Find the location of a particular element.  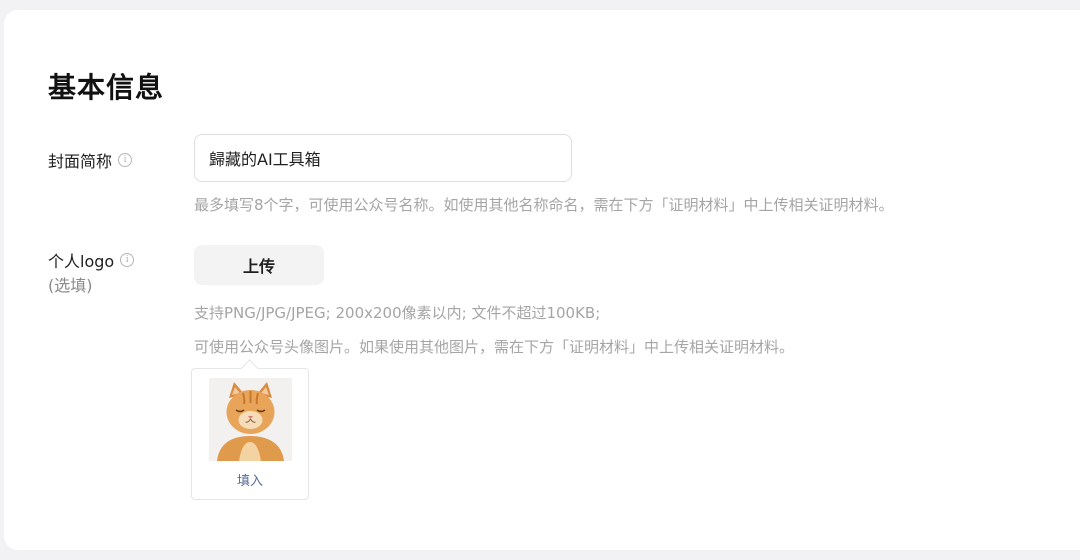

cover-name-label: 封面简称 is located at coordinates (80, 161).